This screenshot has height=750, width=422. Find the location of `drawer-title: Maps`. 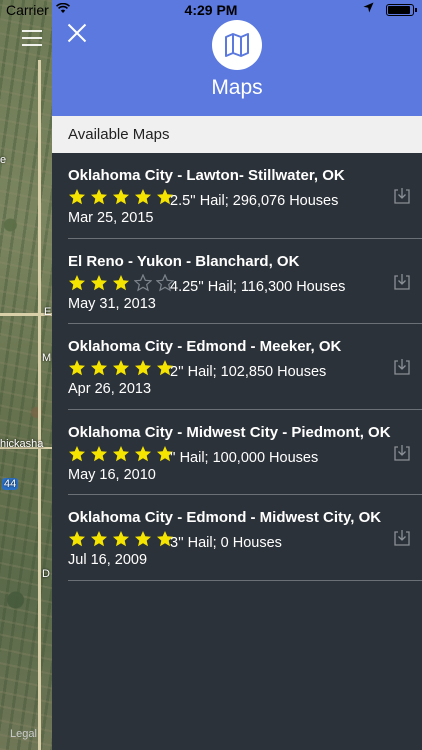

drawer-title: Maps is located at coordinates (237, 87).